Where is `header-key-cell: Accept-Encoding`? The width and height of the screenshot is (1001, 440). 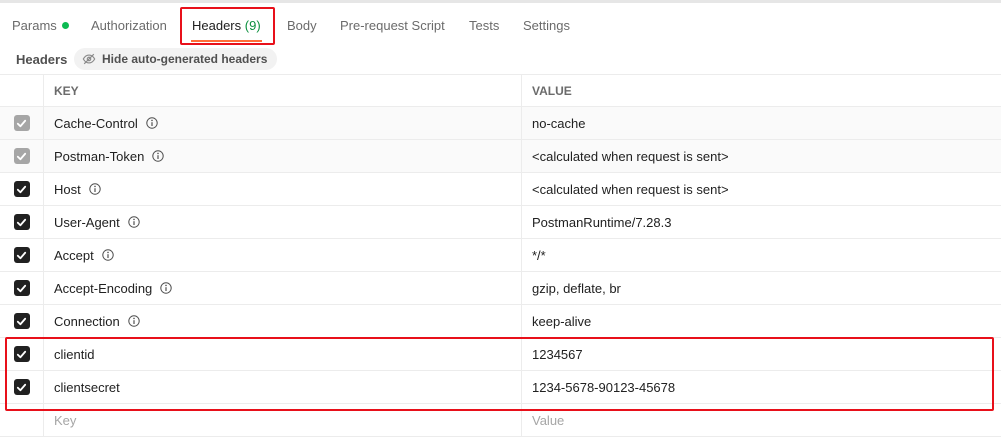 header-key-cell: Accept-Encoding is located at coordinates (283, 288).